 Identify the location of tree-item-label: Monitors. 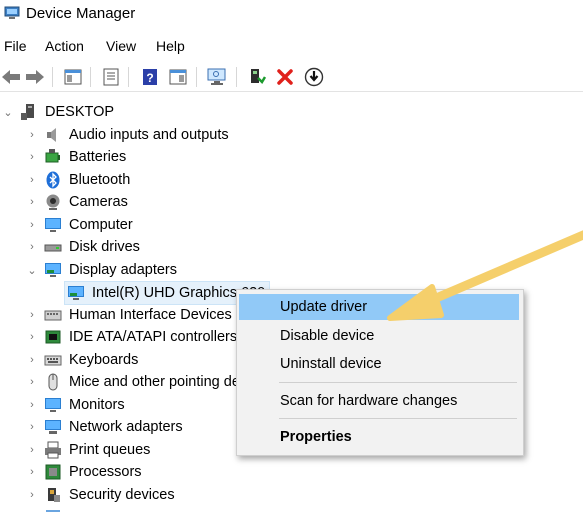
(97, 405).